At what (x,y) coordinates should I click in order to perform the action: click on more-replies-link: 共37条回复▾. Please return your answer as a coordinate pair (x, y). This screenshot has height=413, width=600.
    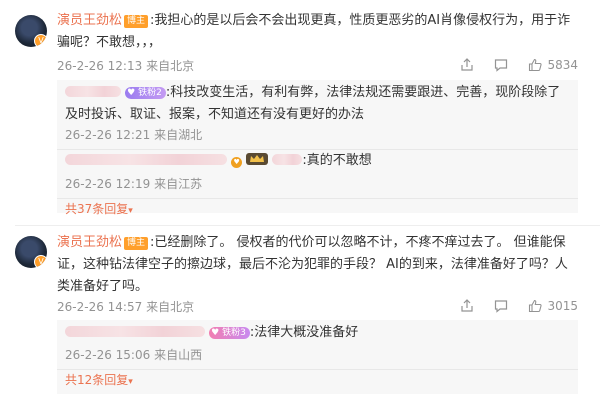
    Looking at the image, I should click on (99, 210).